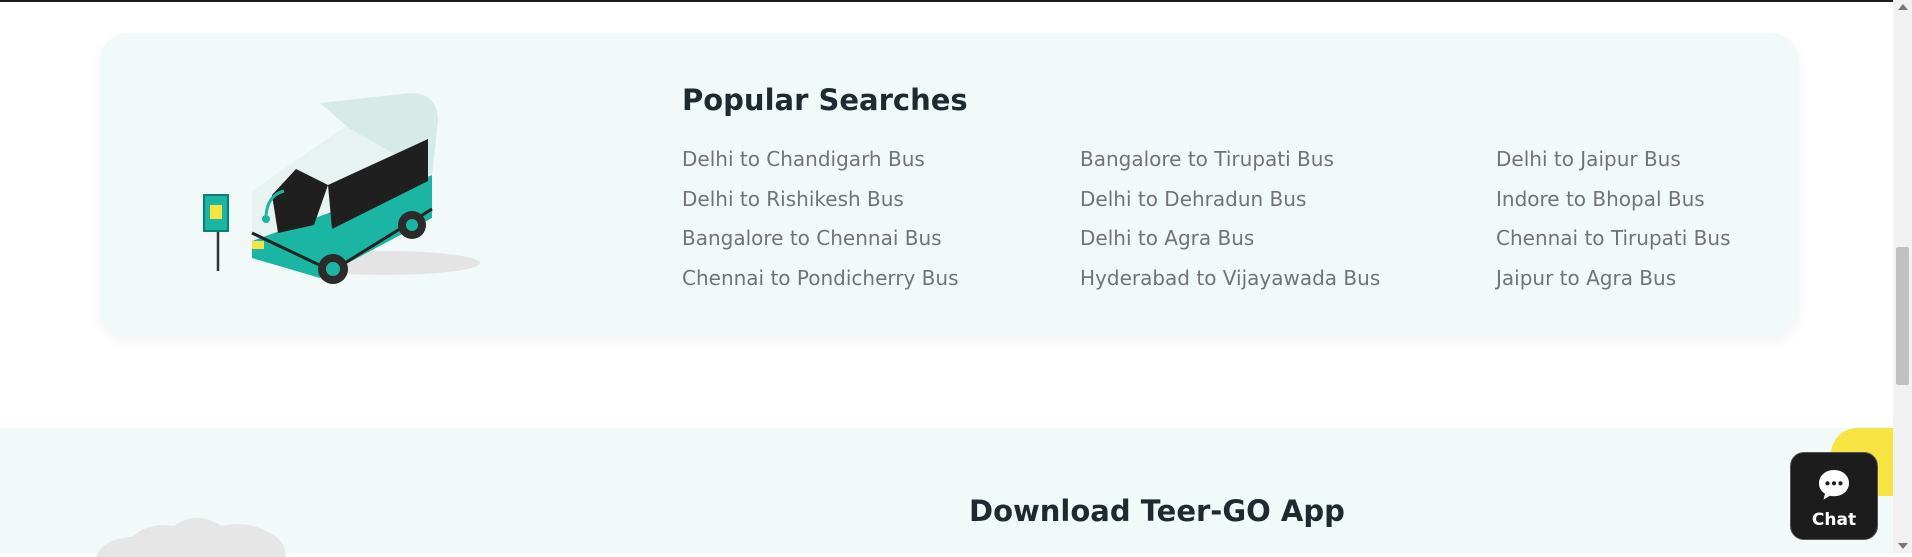  I want to click on route-link-delhi-agra: Delhi to Agra Bus, so click(1167, 238).